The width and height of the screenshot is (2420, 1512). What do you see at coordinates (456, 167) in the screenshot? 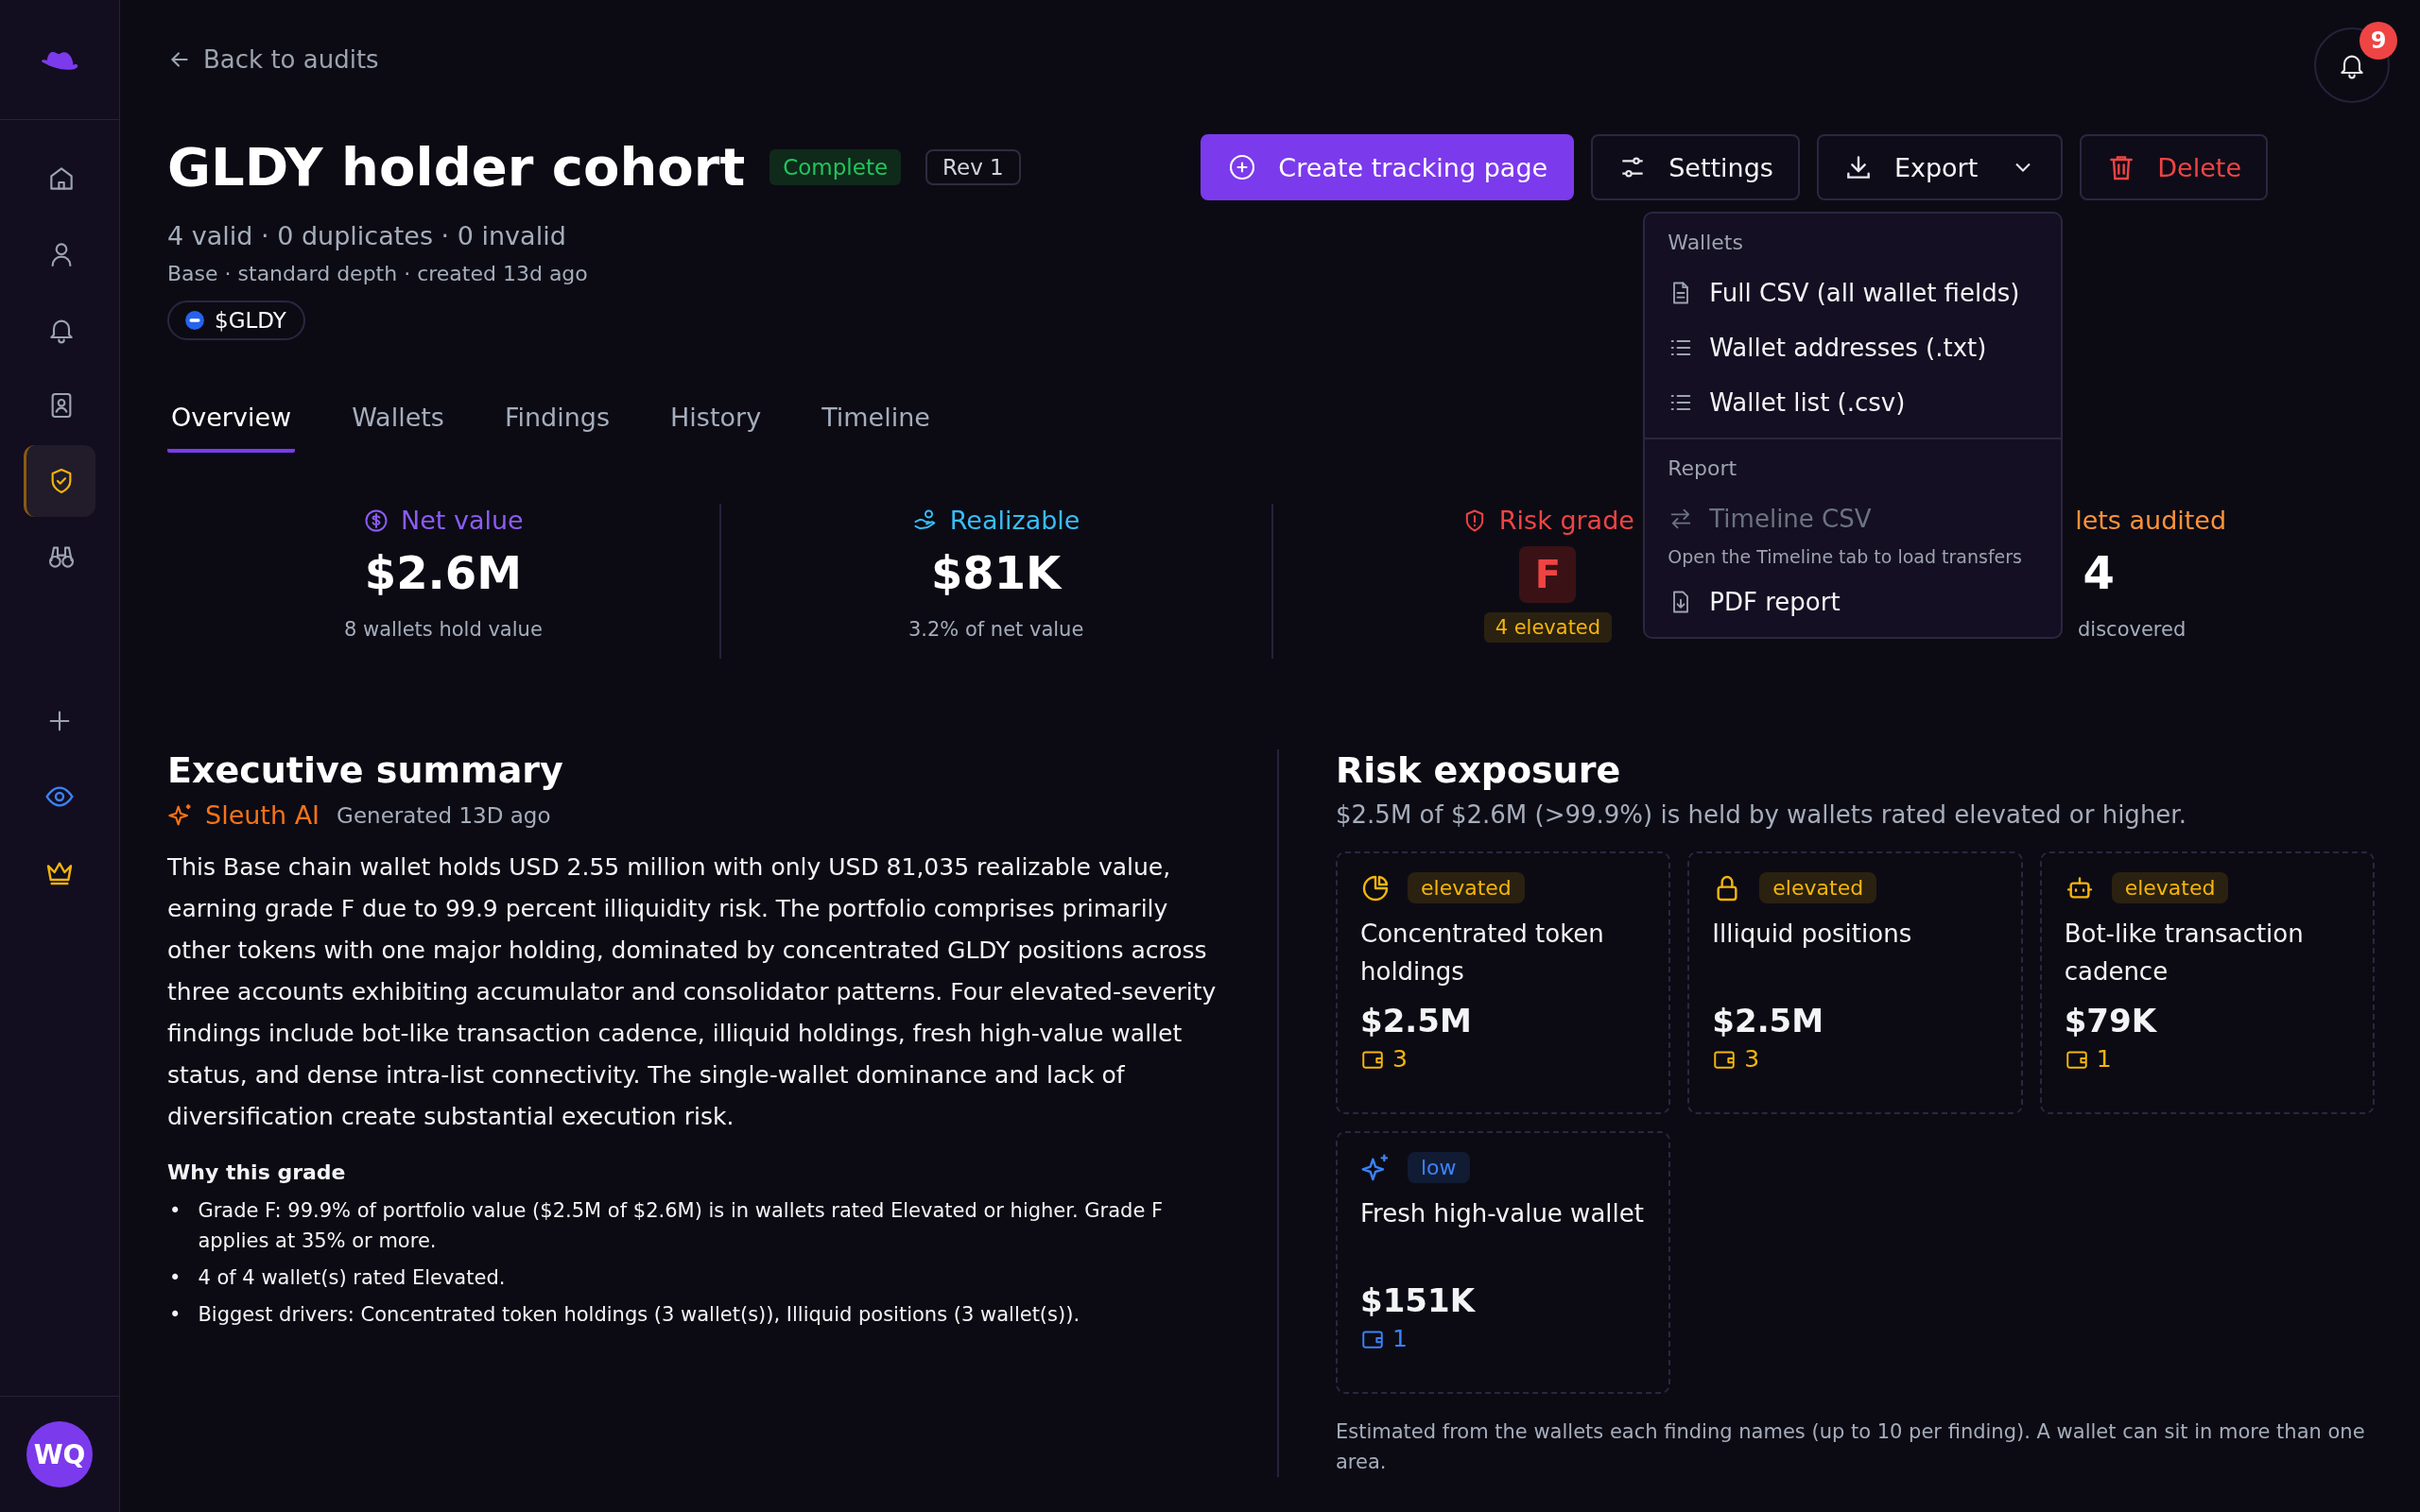
I see `page-title: GLDY holder cohort` at bounding box center [456, 167].